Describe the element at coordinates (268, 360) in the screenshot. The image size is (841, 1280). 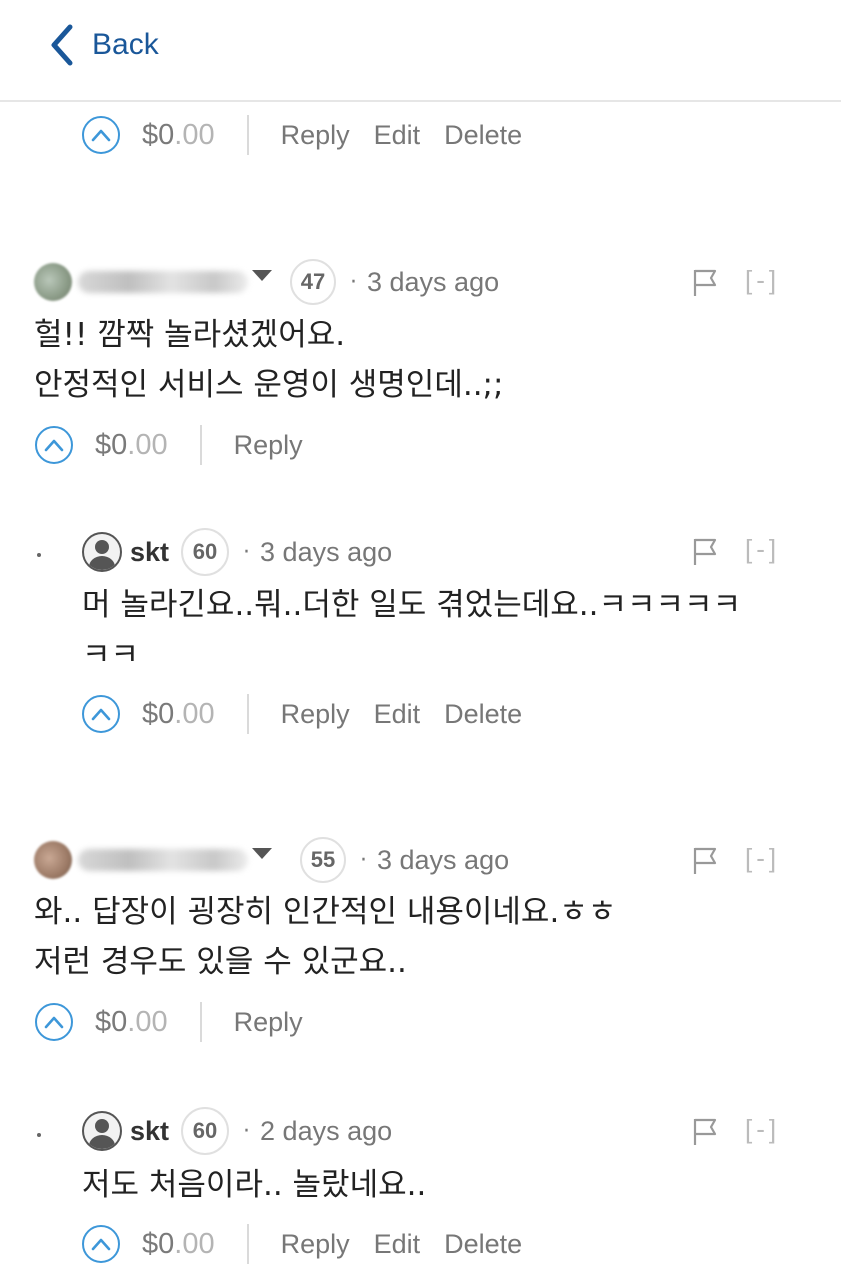
I see `comment-body: 헐!! 깜짝 놀라셨겠어요. 안정적인 서비스 운영이 생명인데..;;` at that location.